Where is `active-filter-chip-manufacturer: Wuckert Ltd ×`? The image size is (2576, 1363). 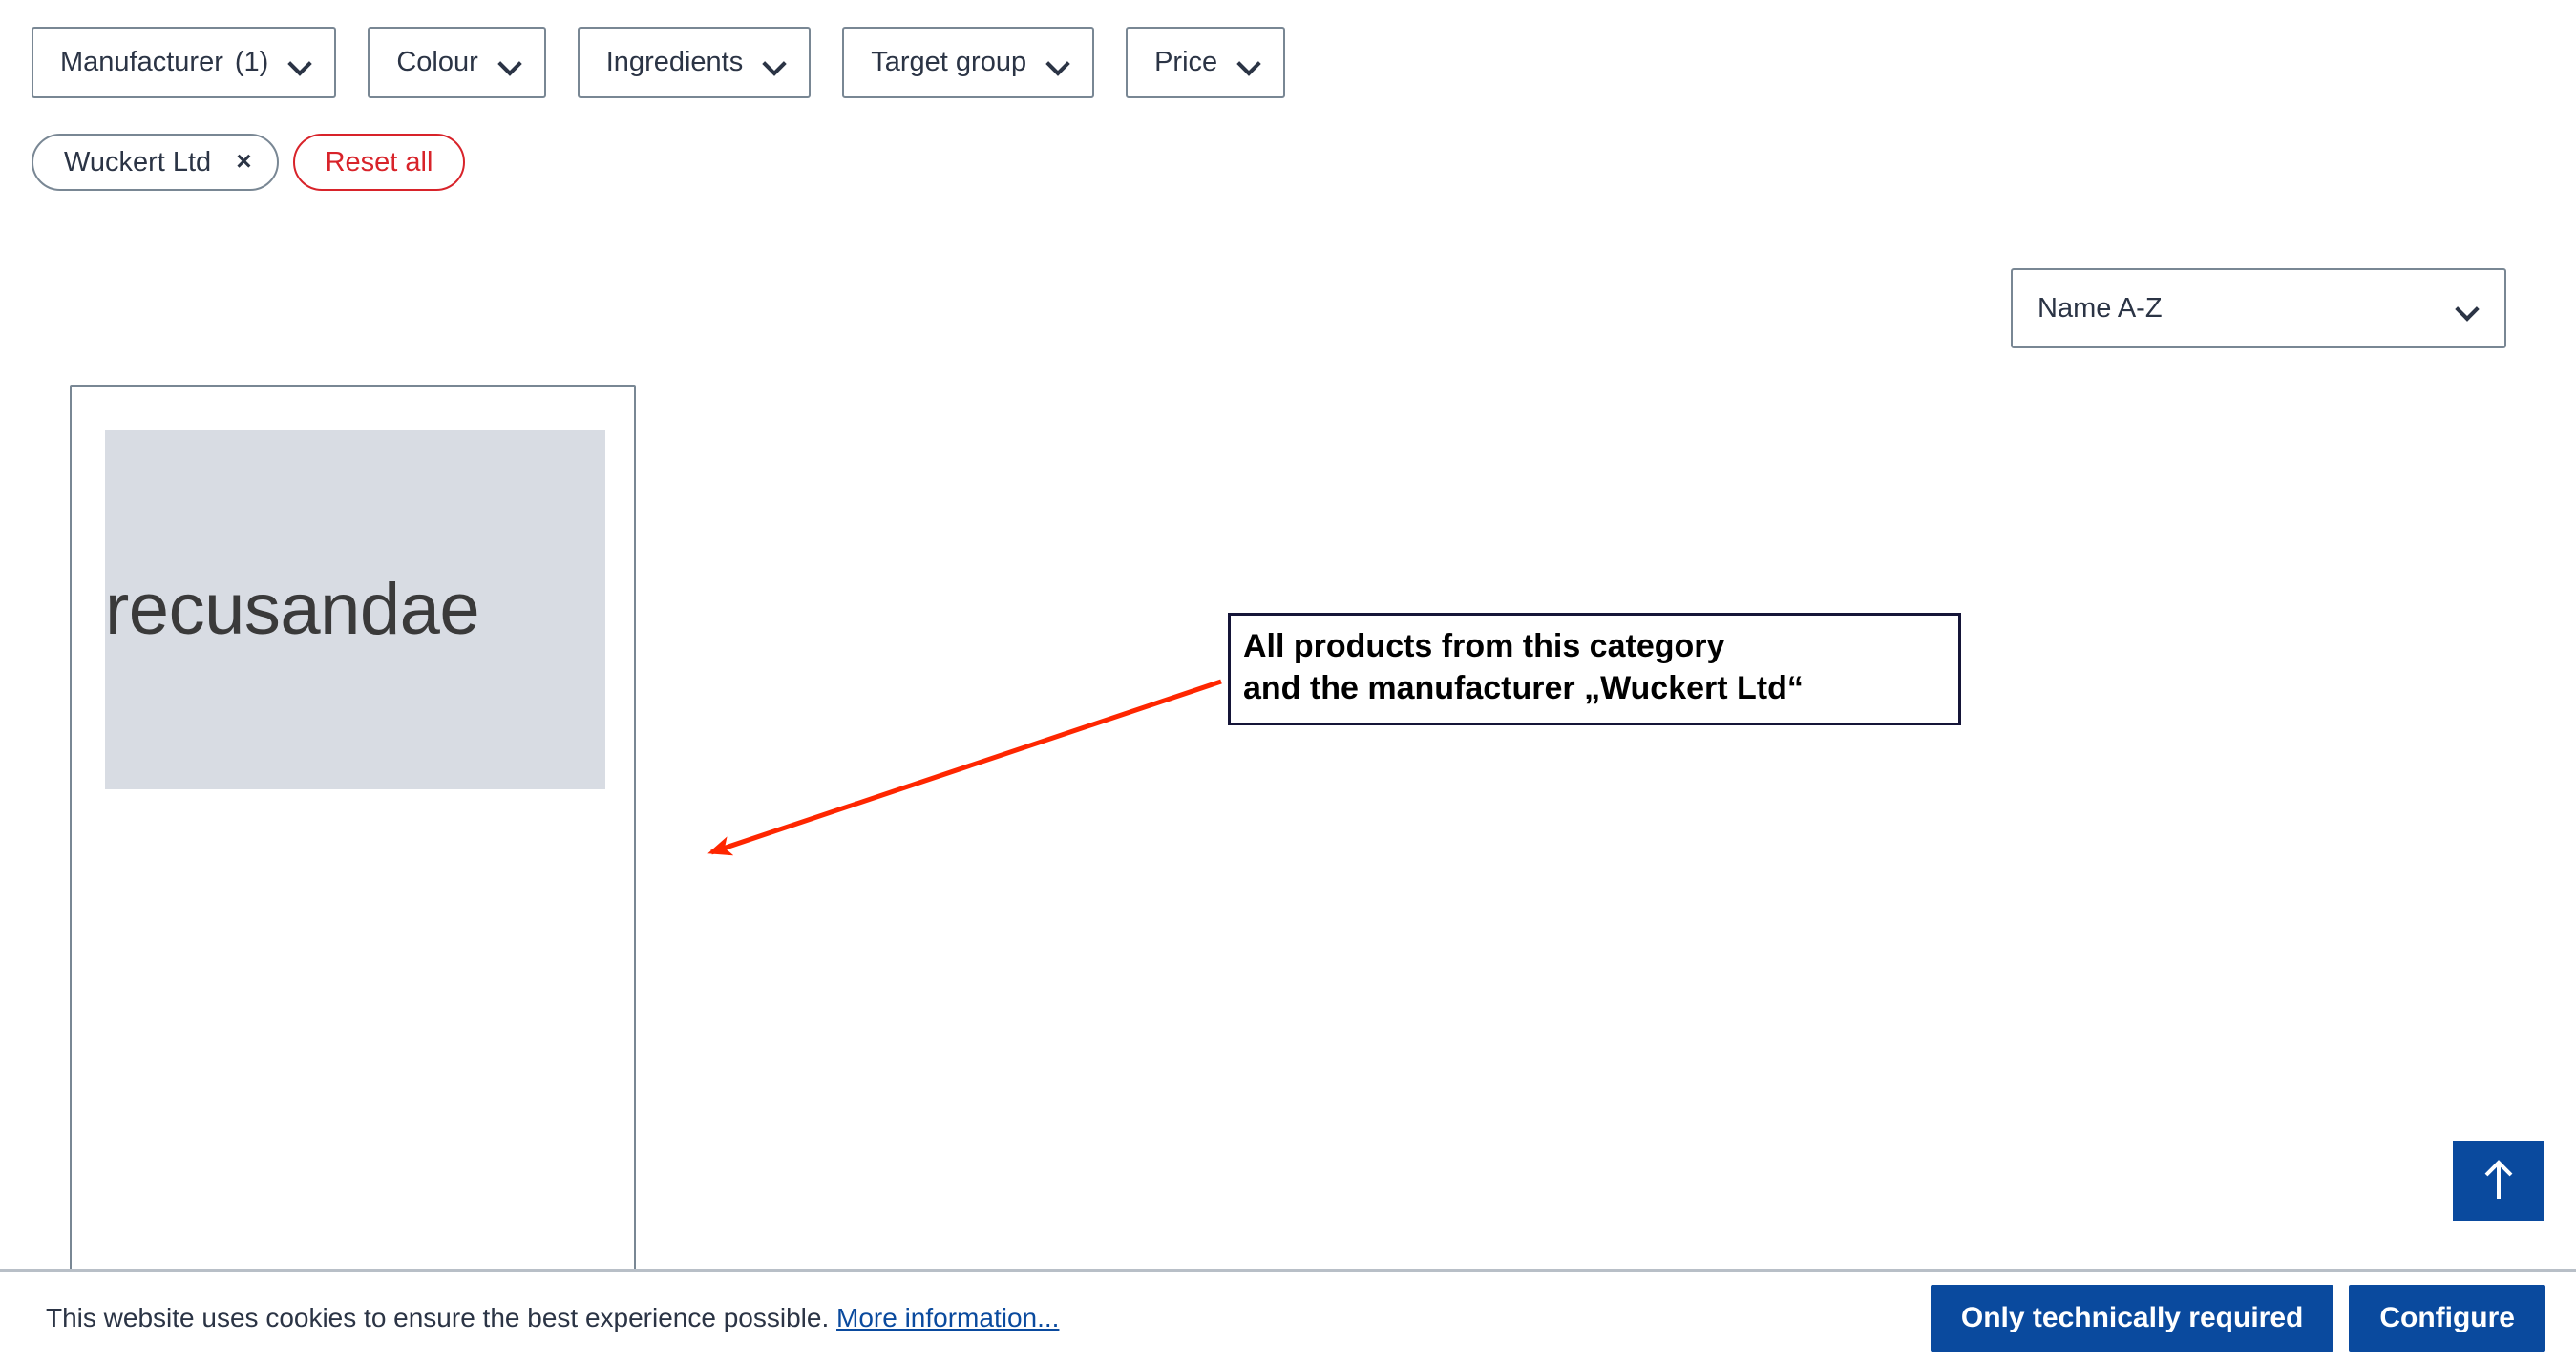 active-filter-chip-manufacturer: Wuckert Ltd × is located at coordinates (155, 162).